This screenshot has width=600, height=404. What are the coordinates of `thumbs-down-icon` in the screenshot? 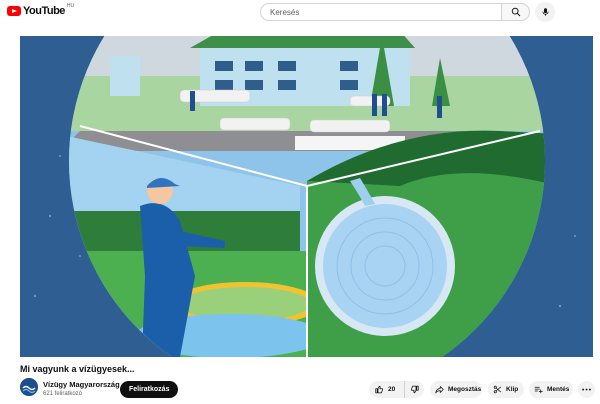 It's located at (415, 389).